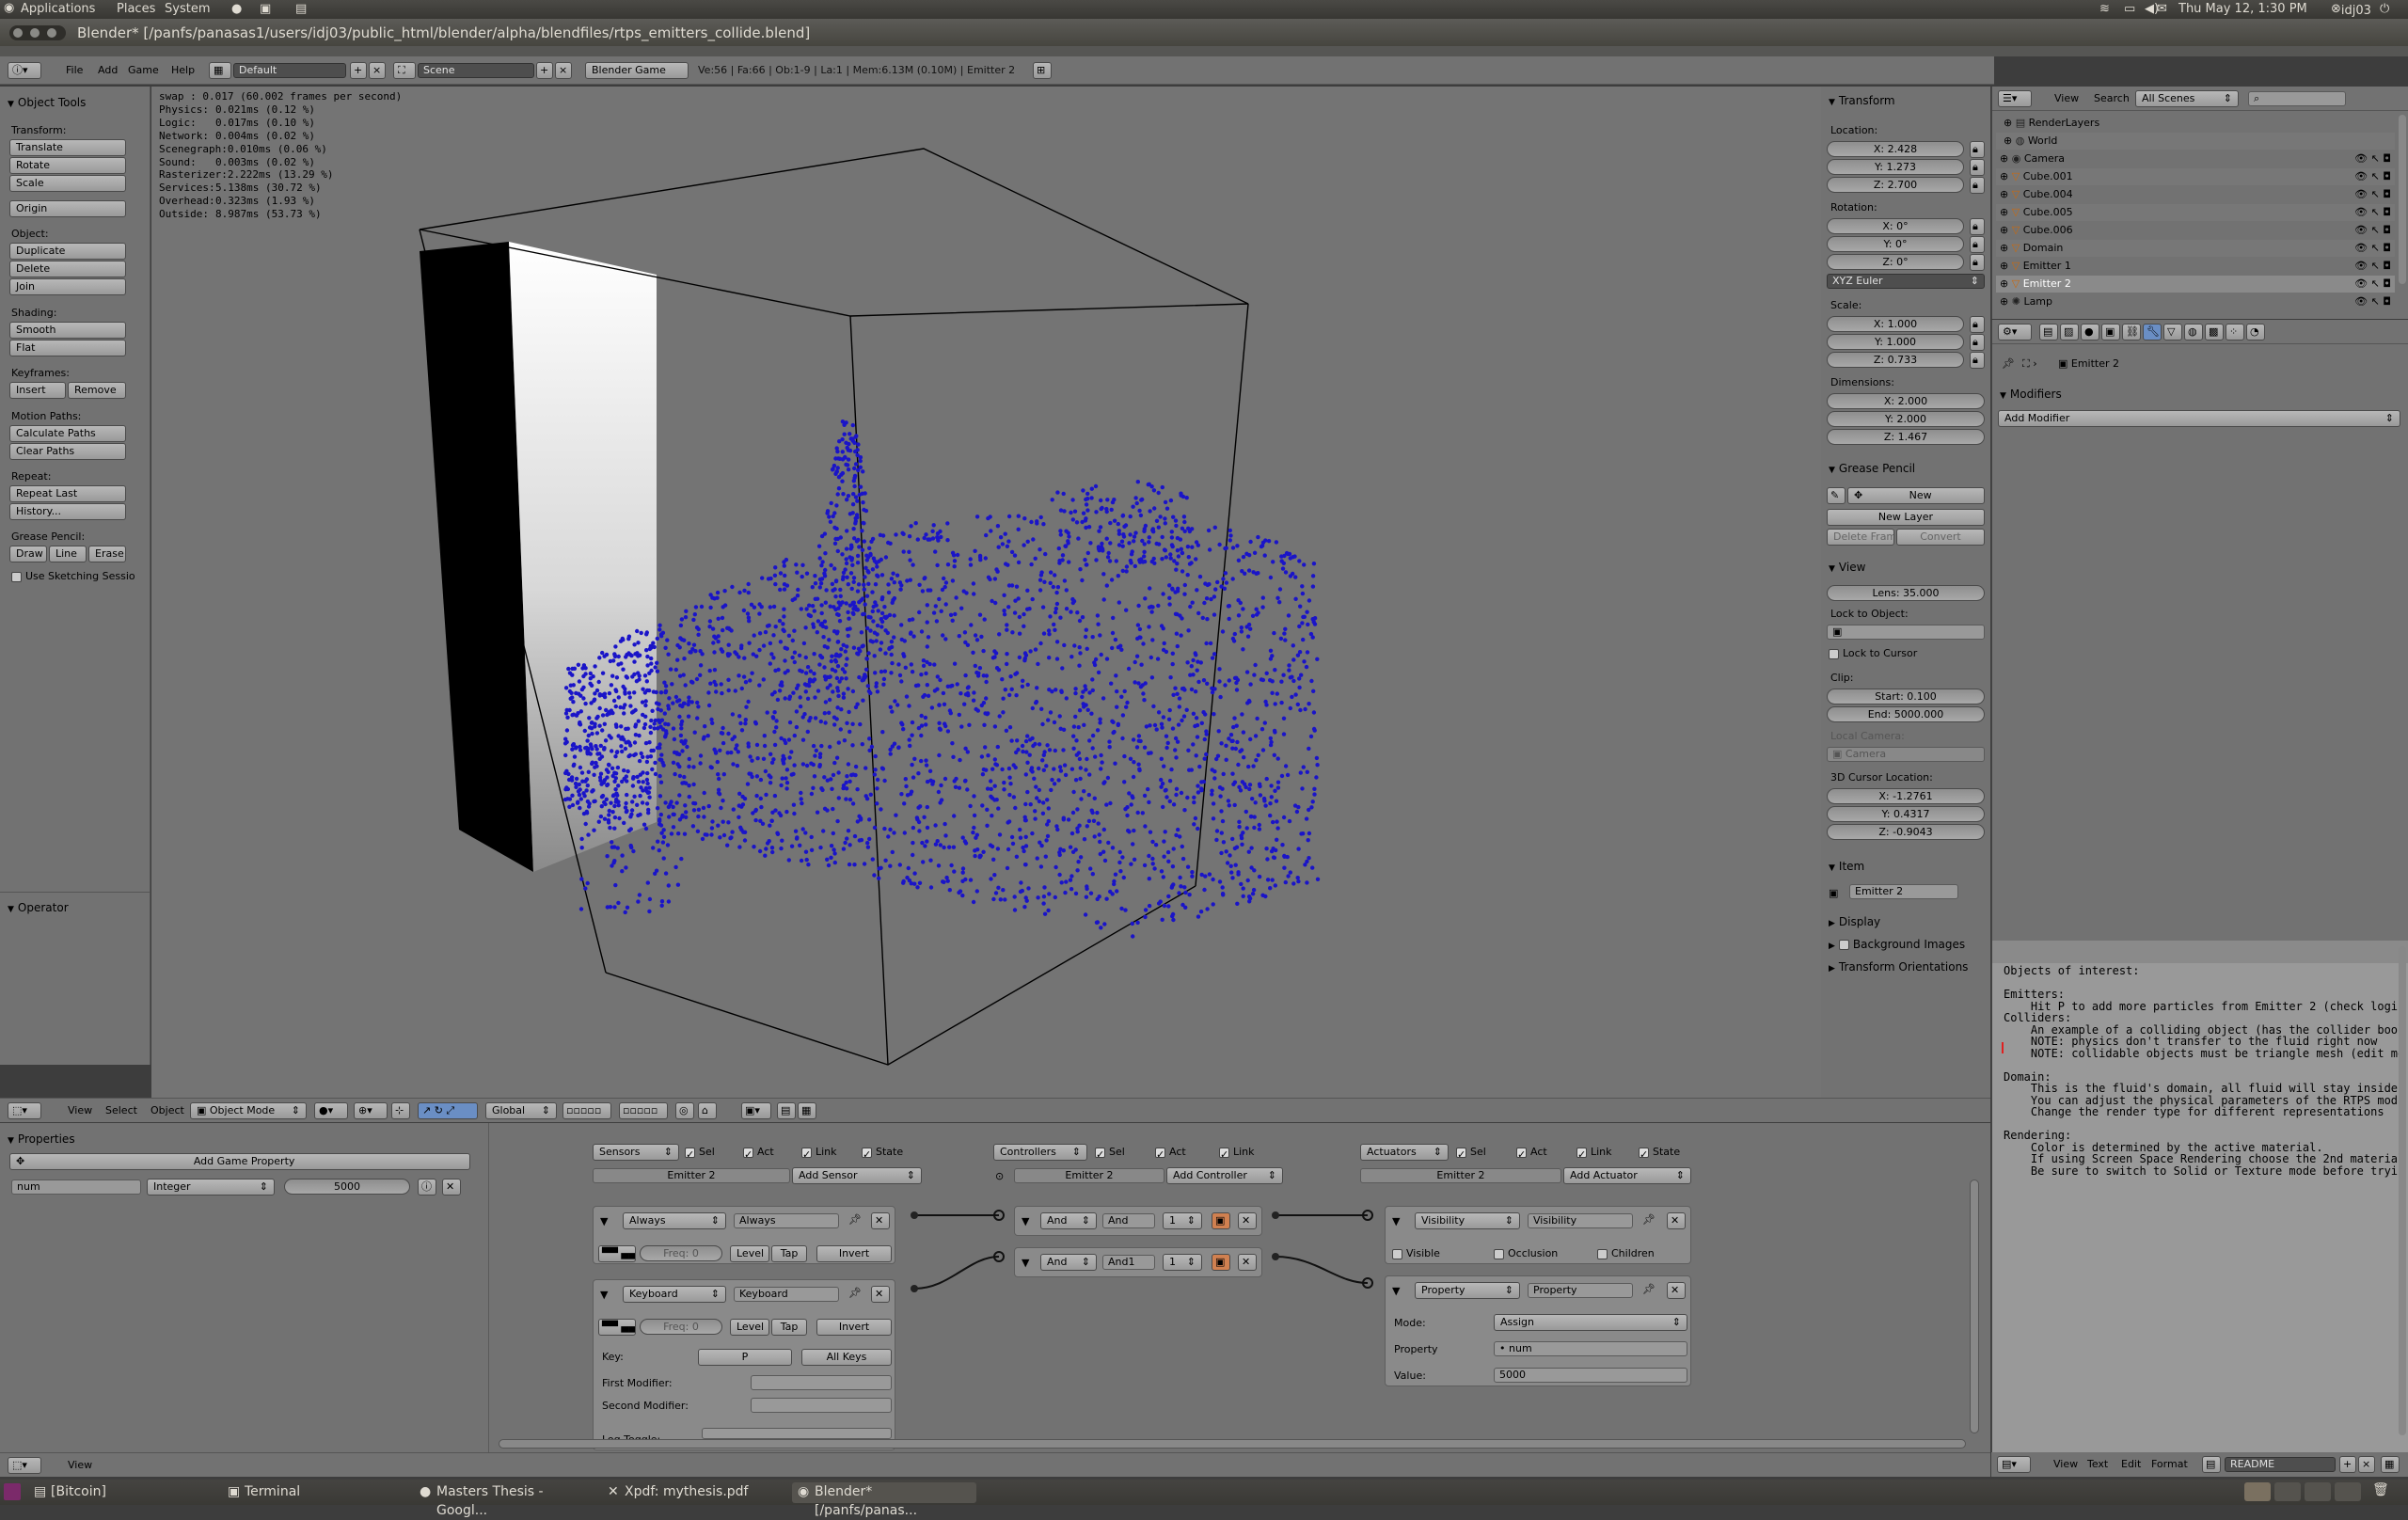 Image resolution: width=2408 pixels, height=1520 pixels. I want to click on sketching-session-checkbox: Use Sketching Sessio, so click(73, 576).